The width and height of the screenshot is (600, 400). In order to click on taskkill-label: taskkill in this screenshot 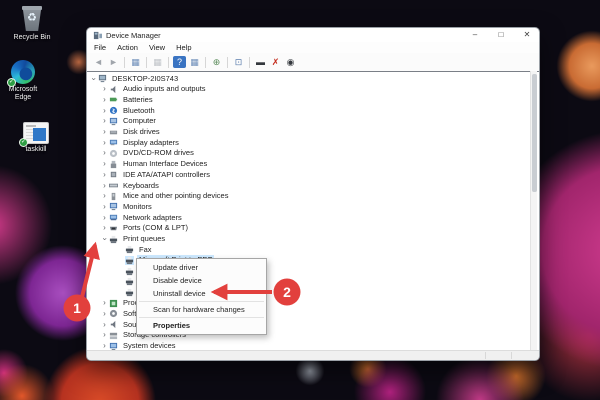, I will do `click(36, 149)`.